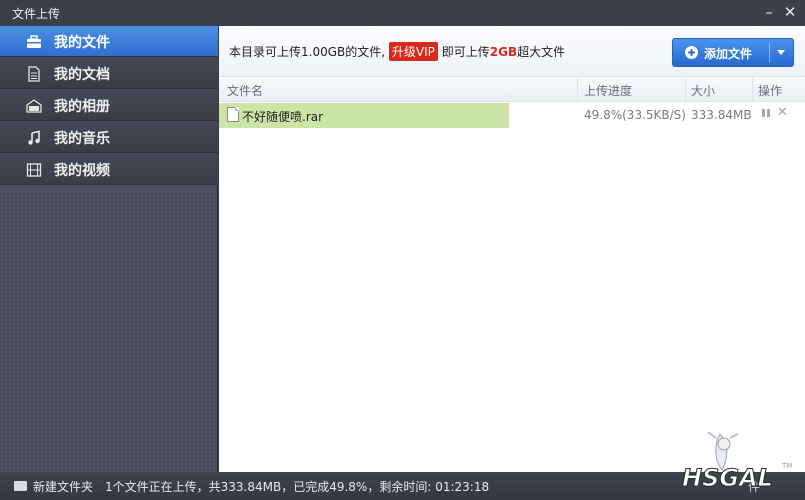  I want to click on upgrade-vip-button: 升级VIP, so click(413, 51).